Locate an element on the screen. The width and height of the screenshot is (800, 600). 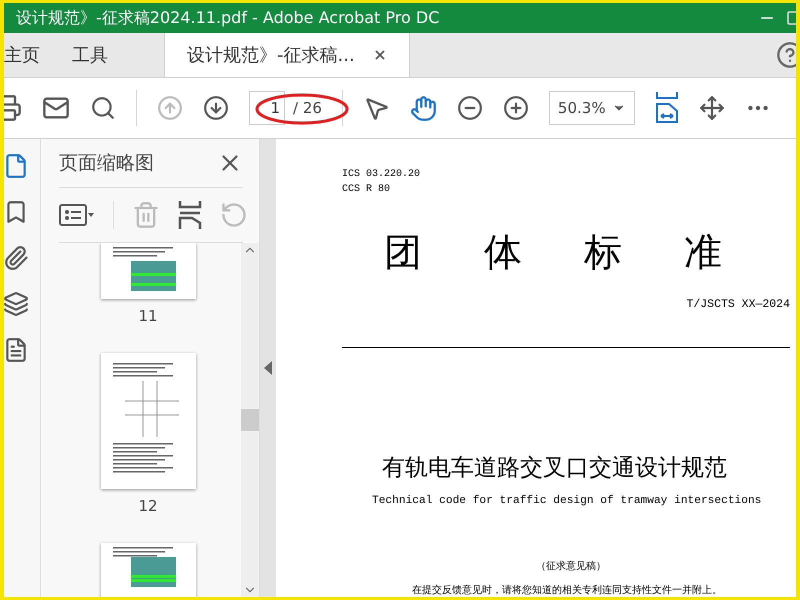
fit-width-icon is located at coordinates (666, 108).